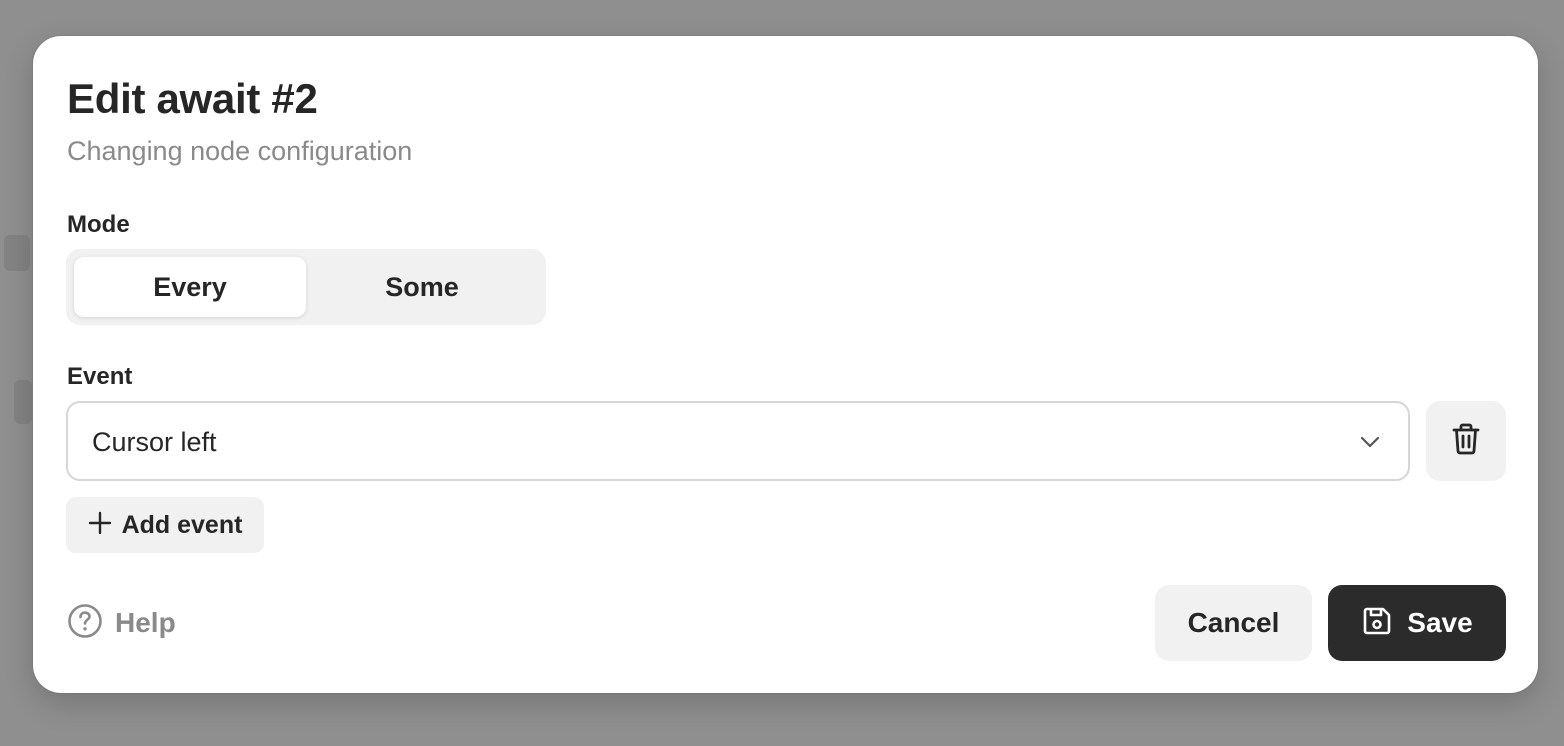 This screenshot has height=746, width=1564. I want to click on trash-icon, so click(1466, 441).